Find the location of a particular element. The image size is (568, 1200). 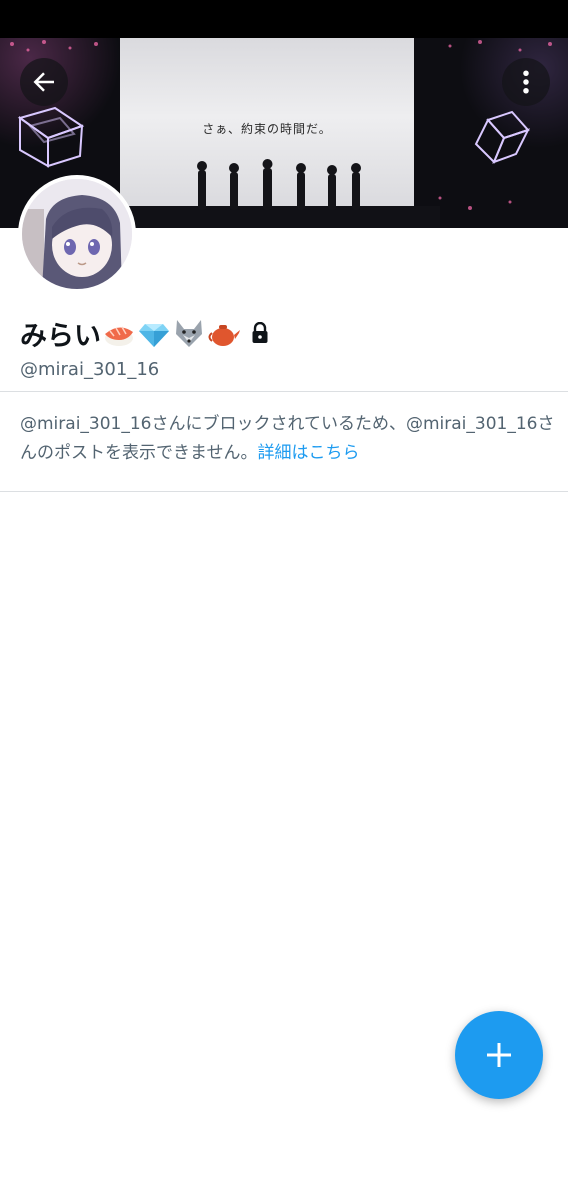

more-options-button is located at coordinates (526, 82).